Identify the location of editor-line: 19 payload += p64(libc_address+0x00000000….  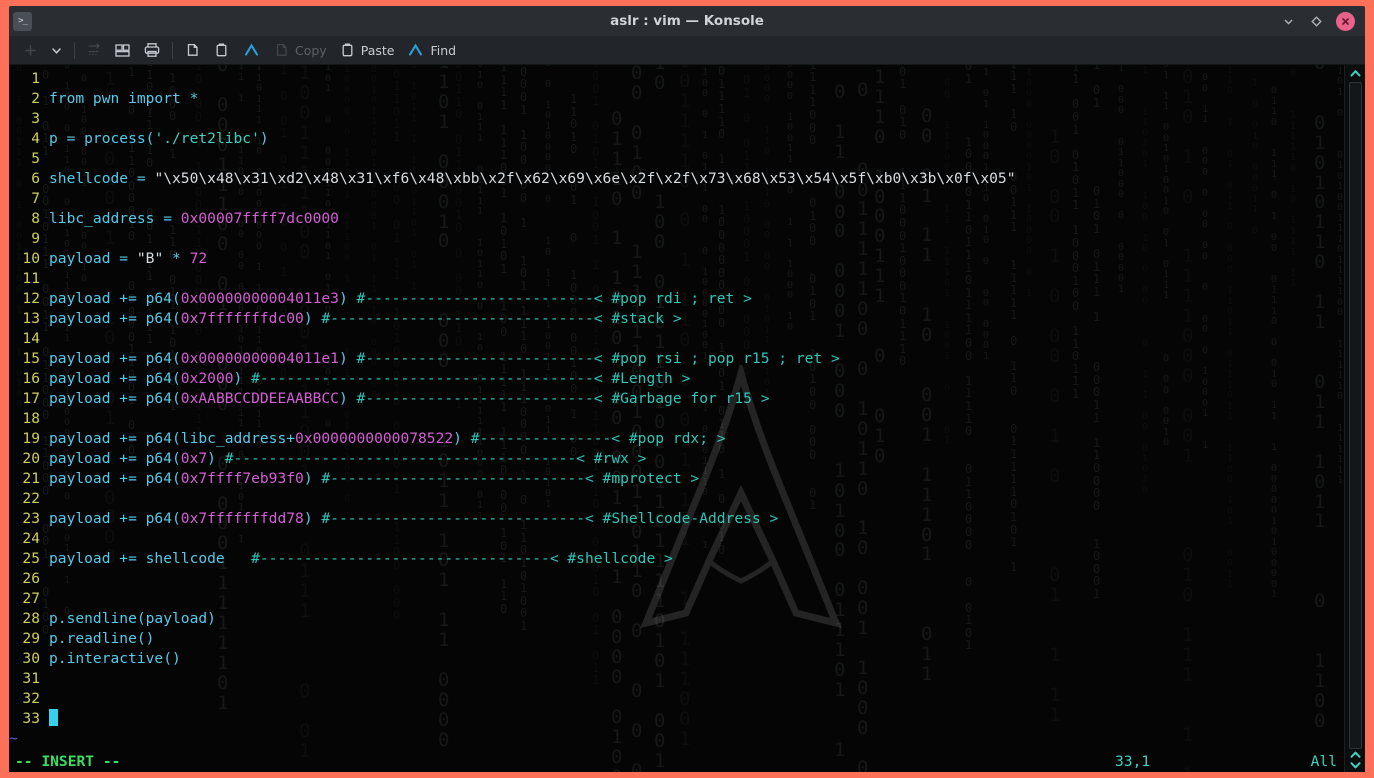
(676, 439).